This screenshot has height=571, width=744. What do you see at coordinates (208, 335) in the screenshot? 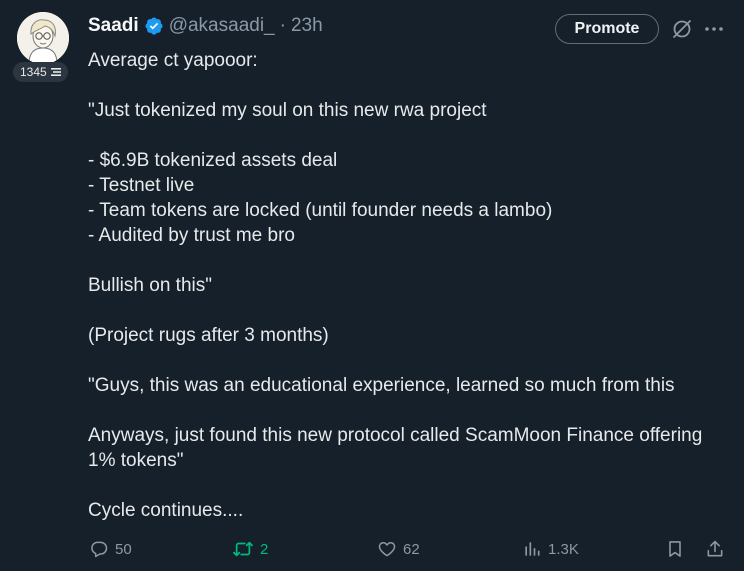
I see `tweet-line: (Project rugs after 3 months)` at bounding box center [208, 335].